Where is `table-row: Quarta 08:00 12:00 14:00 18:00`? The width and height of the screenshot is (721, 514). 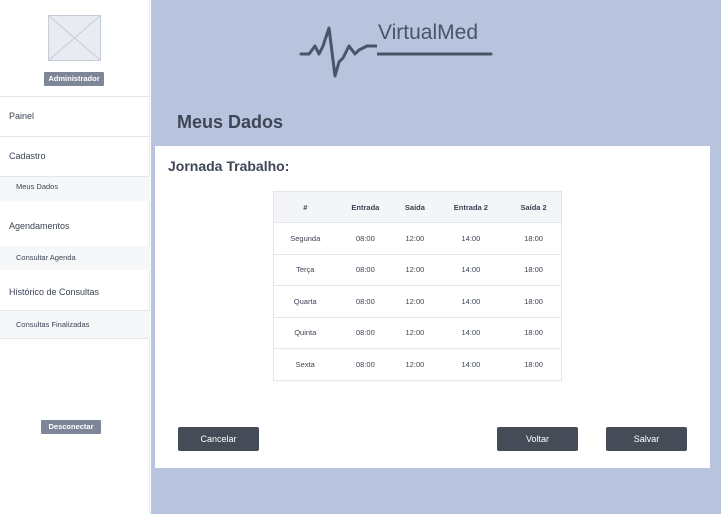
table-row: Quarta 08:00 12:00 14:00 18:00 is located at coordinates (417, 301).